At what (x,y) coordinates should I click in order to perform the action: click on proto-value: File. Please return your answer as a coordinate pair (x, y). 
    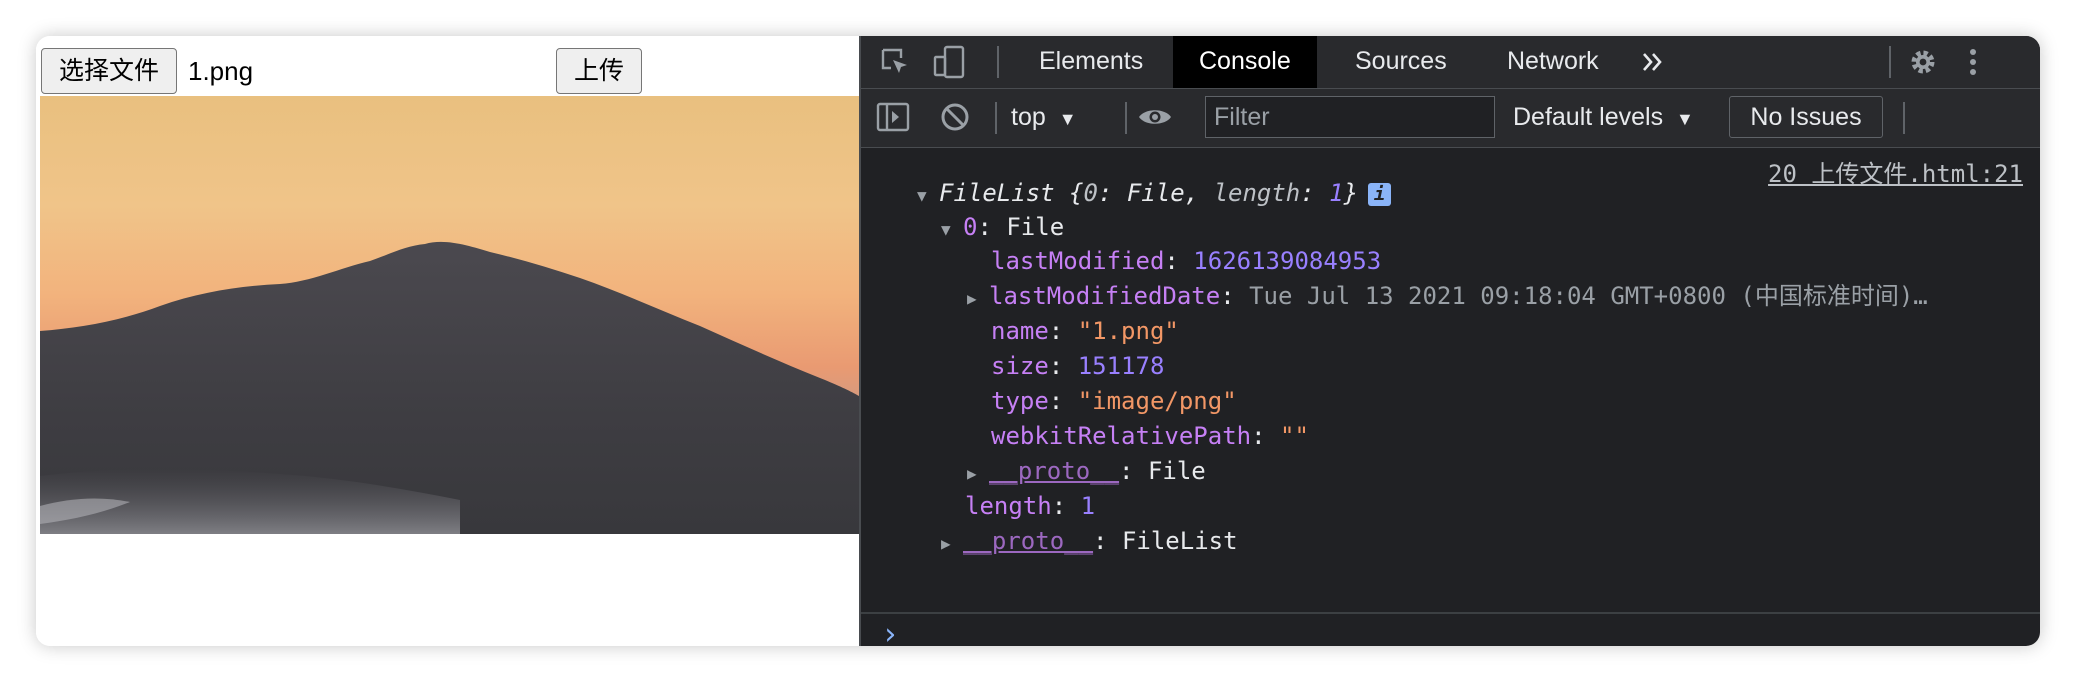
    Looking at the image, I should click on (1176, 471).